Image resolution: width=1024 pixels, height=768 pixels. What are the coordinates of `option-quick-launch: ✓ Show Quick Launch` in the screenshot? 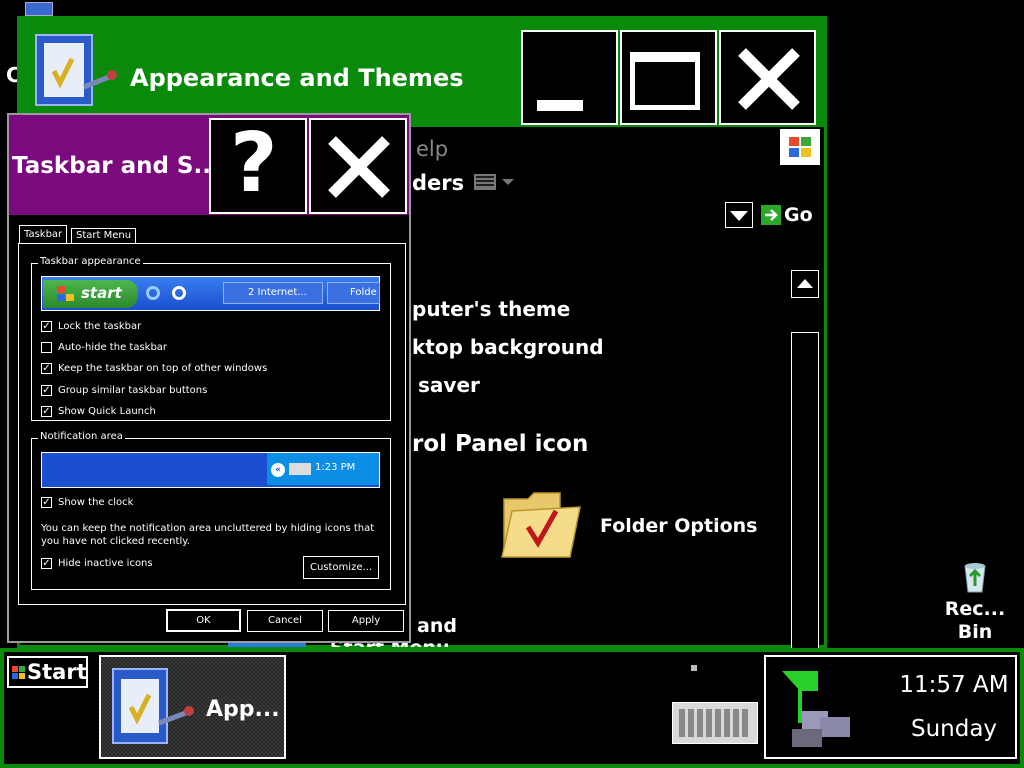 It's located at (98, 411).